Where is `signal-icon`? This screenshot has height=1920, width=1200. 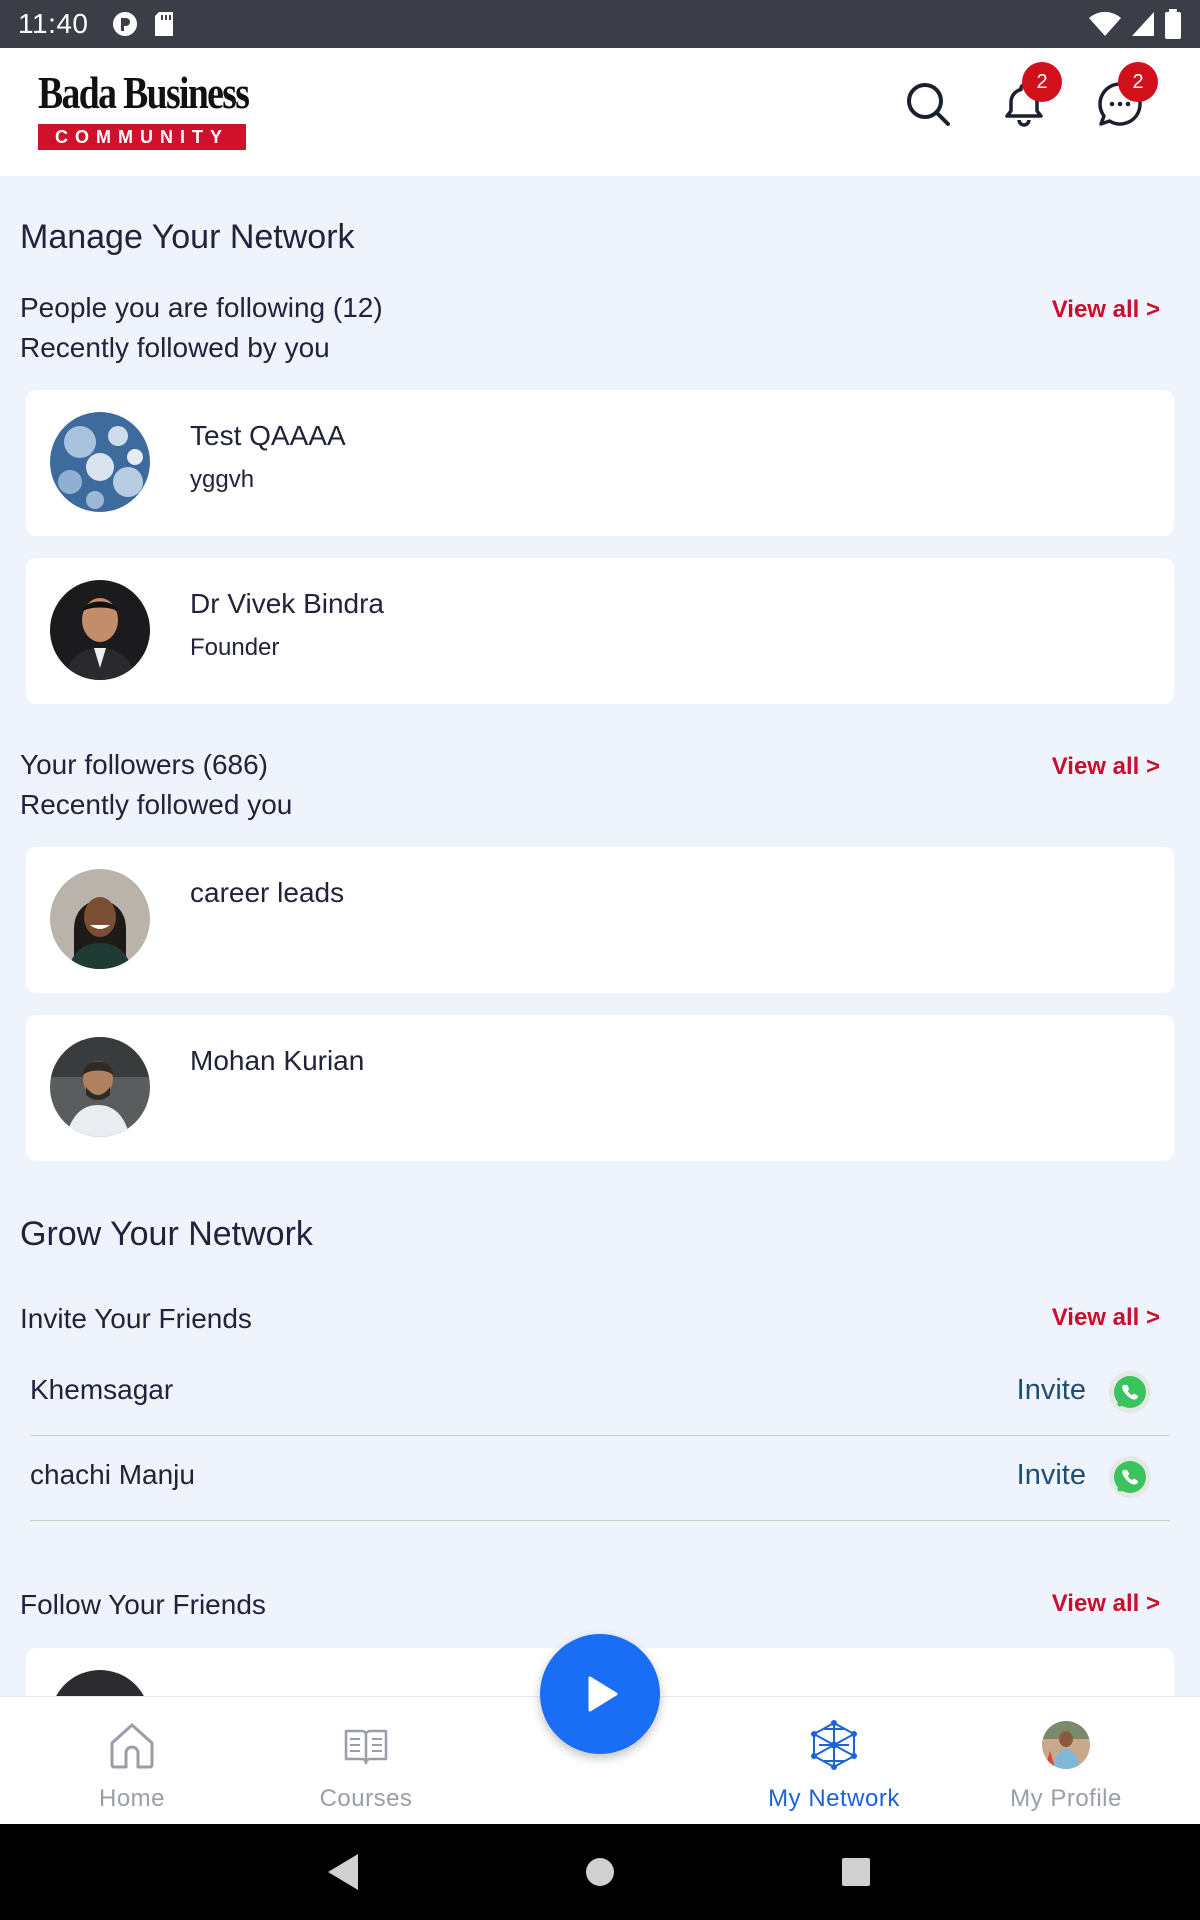 signal-icon is located at coordinates (1143, 24).